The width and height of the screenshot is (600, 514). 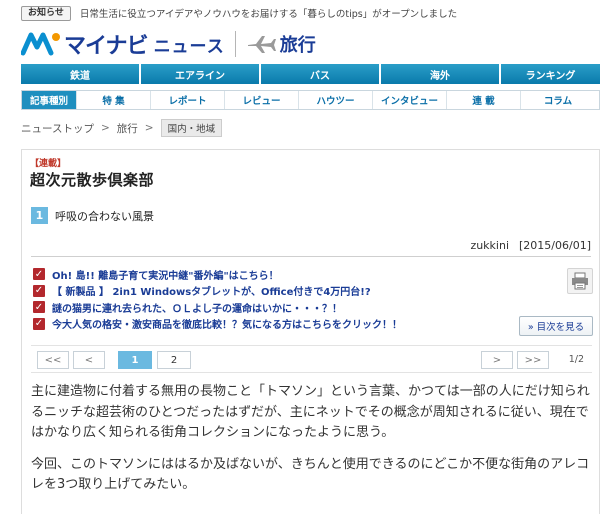 I want to click on sub-nav-item-howto: ハウツー, so click(x=335, y=100).